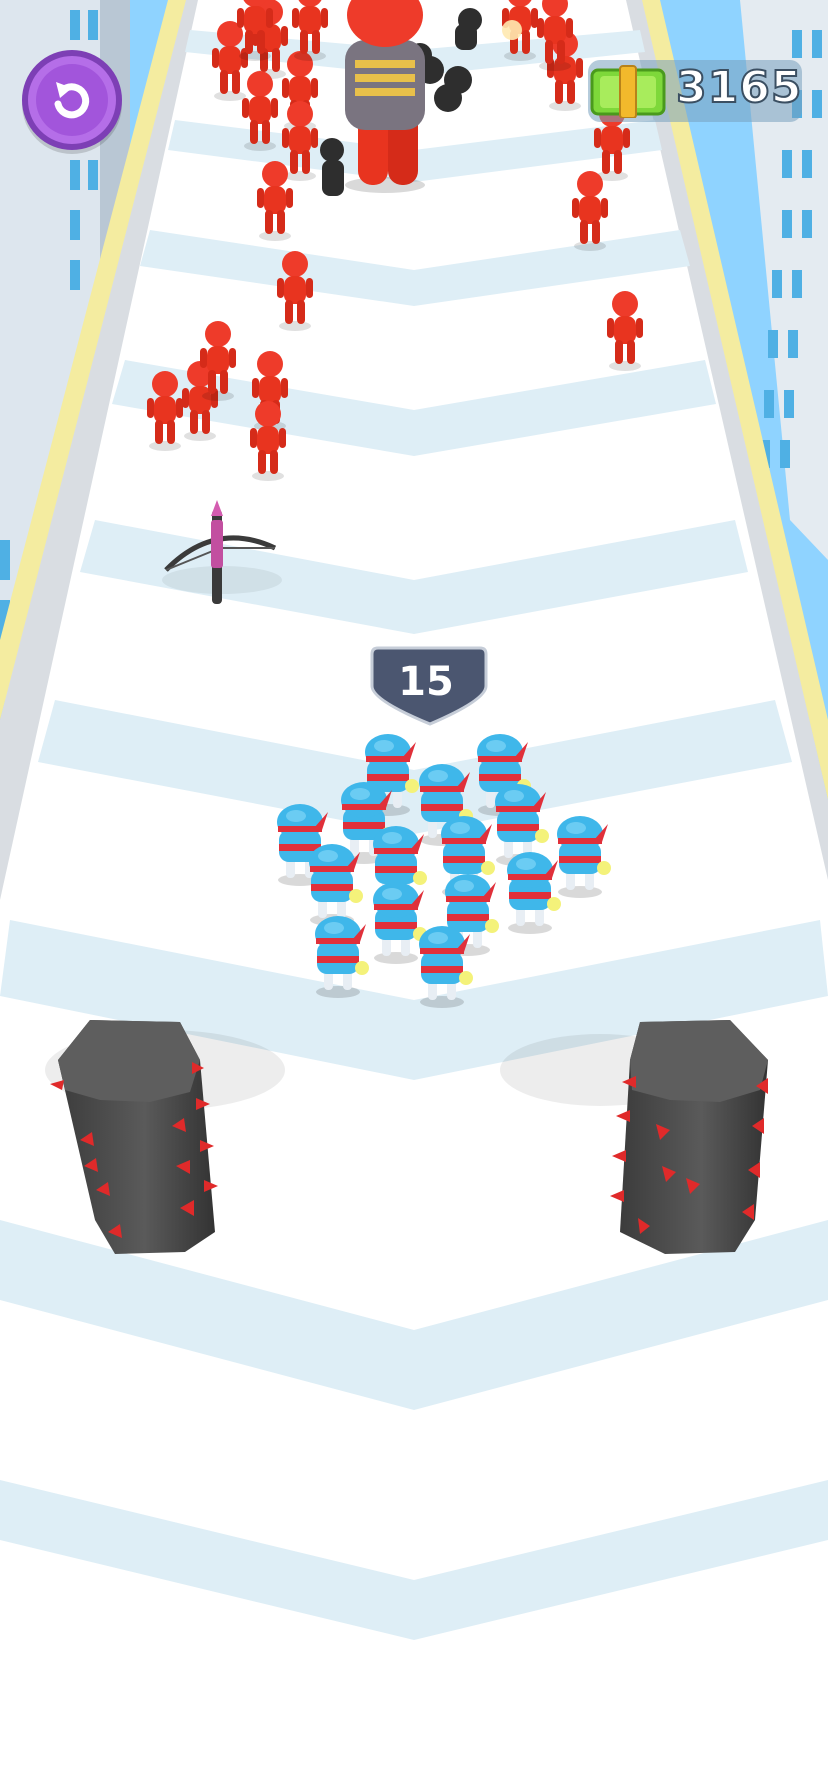 This screenshot has width=828, height=1792. I want to click on squad-count: 15, so click(426, 682).